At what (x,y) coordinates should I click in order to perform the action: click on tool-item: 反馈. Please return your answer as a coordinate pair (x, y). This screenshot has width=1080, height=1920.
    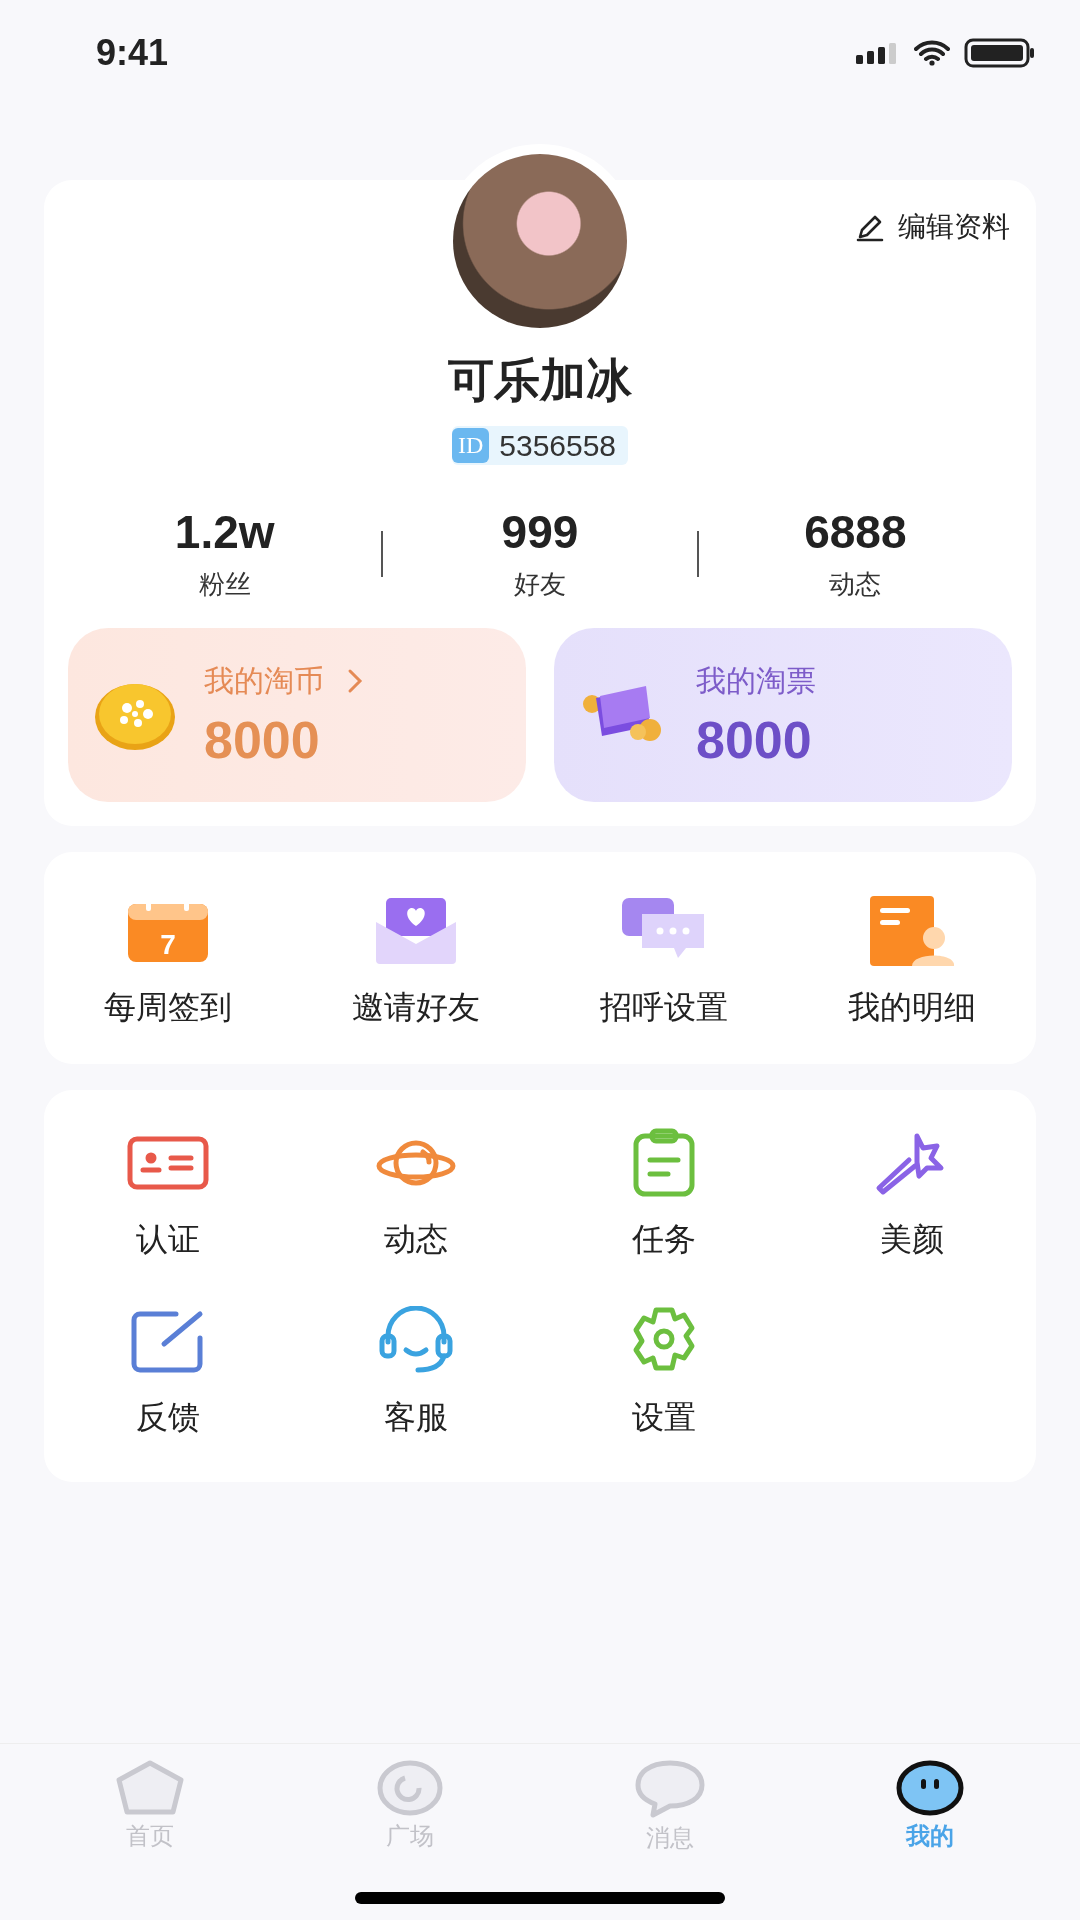
    Looking at the image, I should click on (168, 1373).